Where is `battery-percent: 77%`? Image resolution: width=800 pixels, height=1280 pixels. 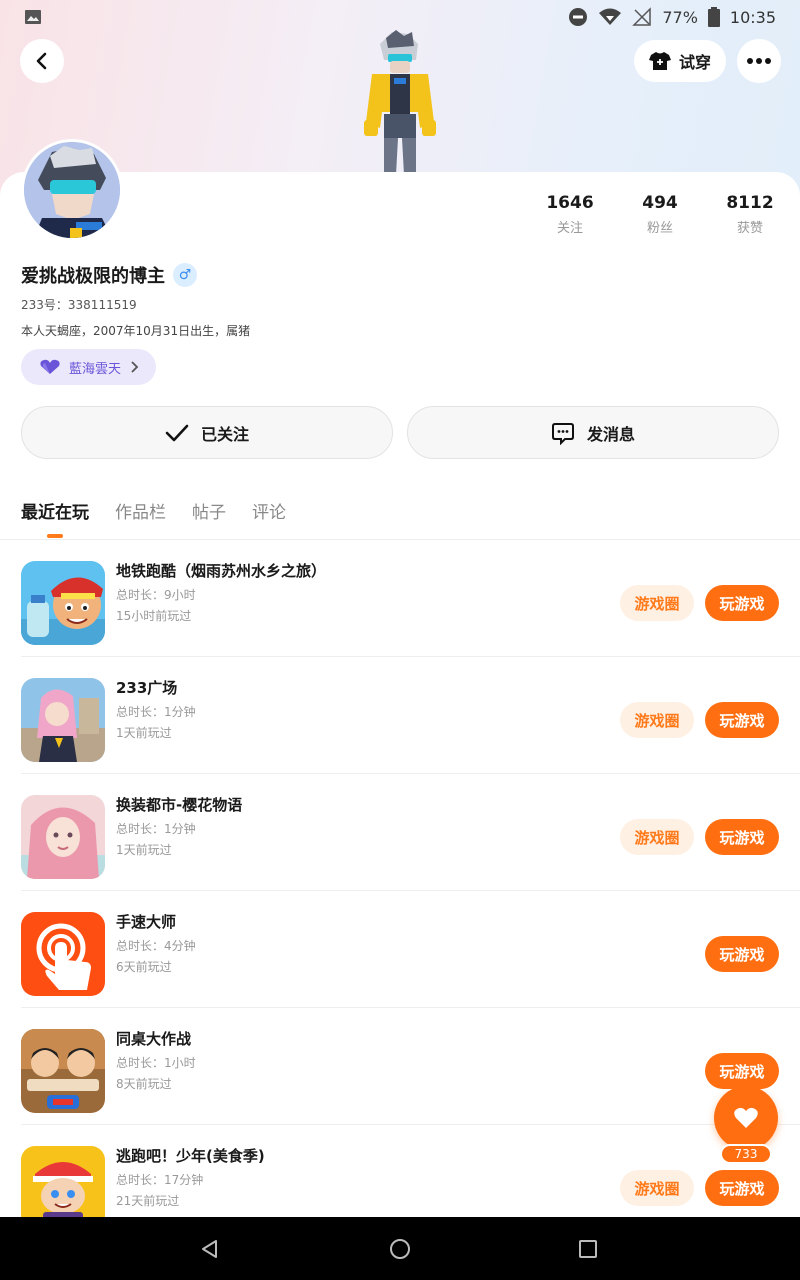
battery-percent: 77% is located at coordinates (680, 17).